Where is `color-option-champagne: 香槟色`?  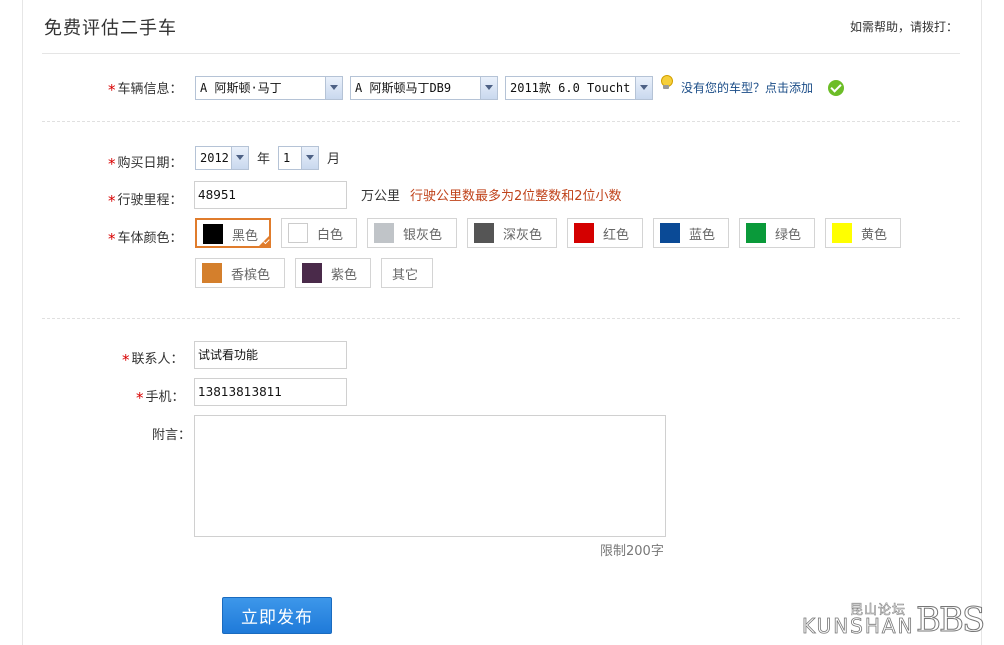
color-option-champagne: 香槟色 is located at coordinates (240, 273).